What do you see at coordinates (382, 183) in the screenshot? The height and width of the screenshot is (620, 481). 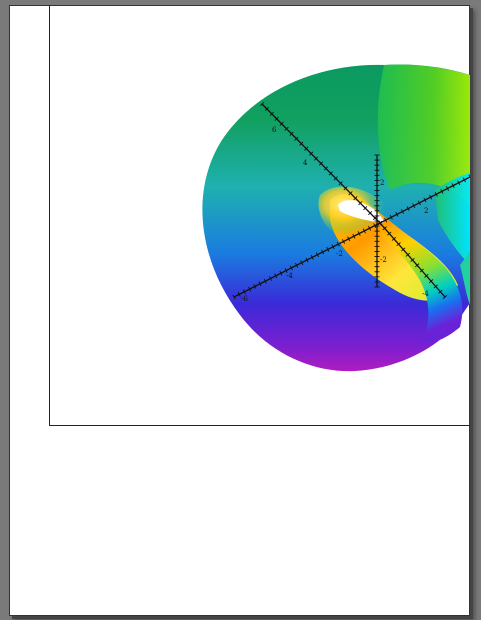 I see `tick-label-c-2: 2` at bounding box center [382, 183].